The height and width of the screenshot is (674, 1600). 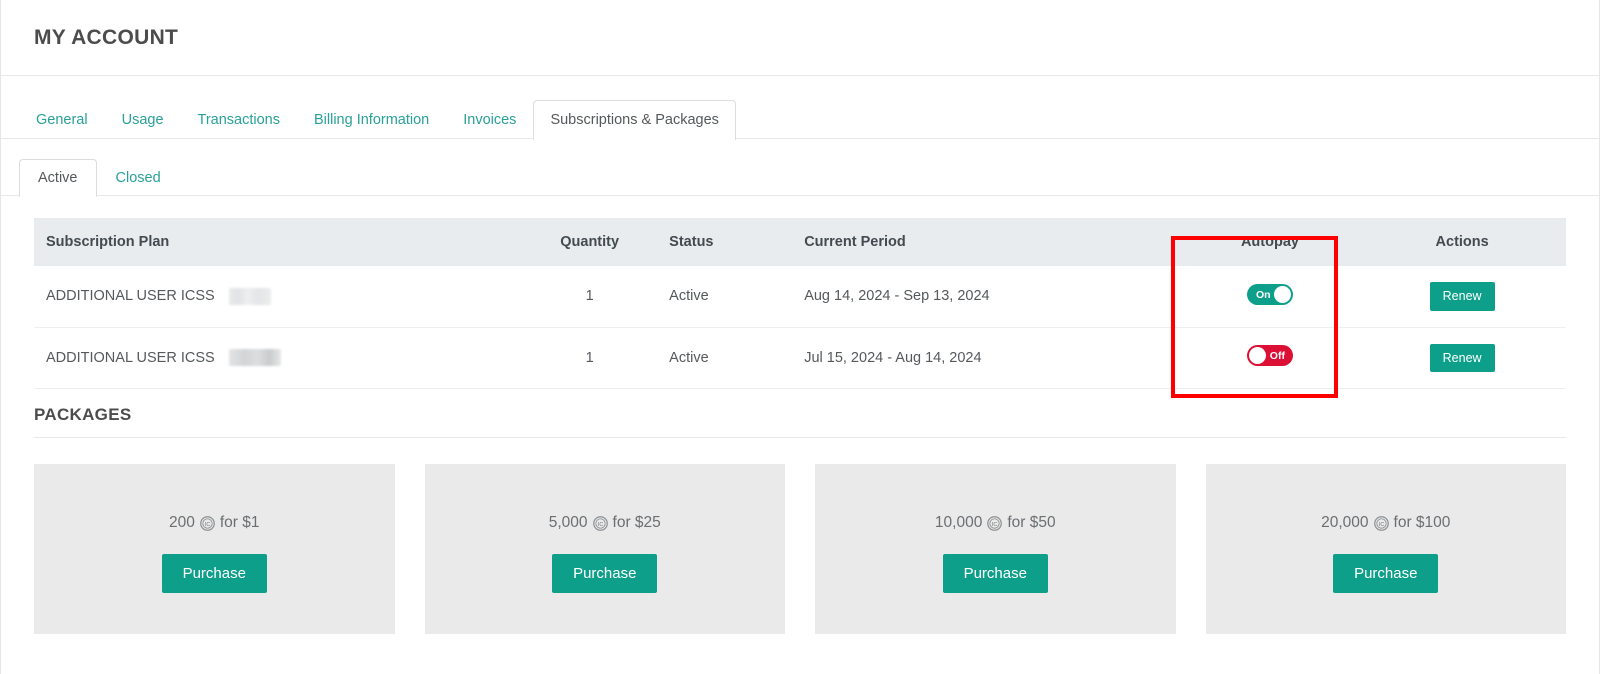 What do you see at coordinates (1462, 242) in the screenshot?
I see `column-header-actions: Actions` at bounding box center [1462, 242].